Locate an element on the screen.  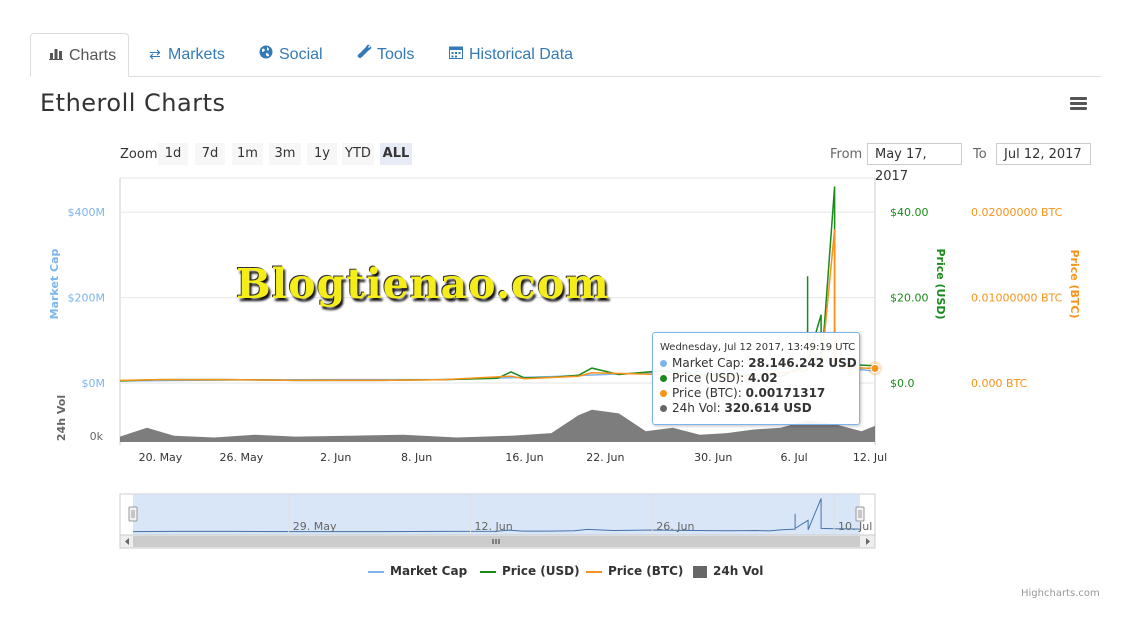
price-usd-tick-label: $40.00 is located at coordinates (909, 212).